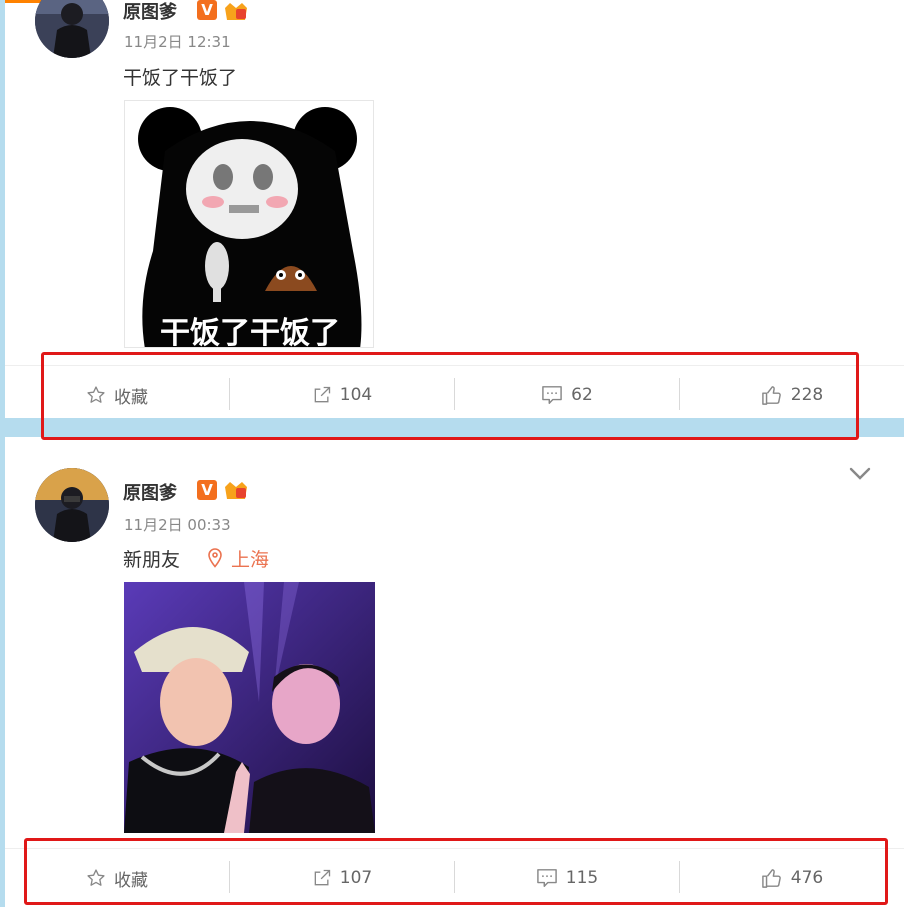  I want to click on location-link: 上海, so click(238, 558).